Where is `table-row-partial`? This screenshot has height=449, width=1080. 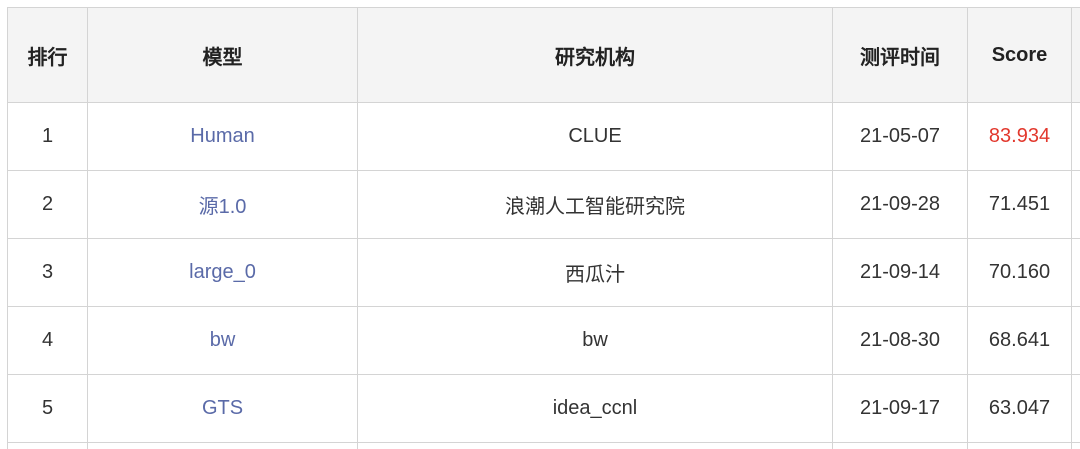
table-row-partial is located at coordinates (543, 445).